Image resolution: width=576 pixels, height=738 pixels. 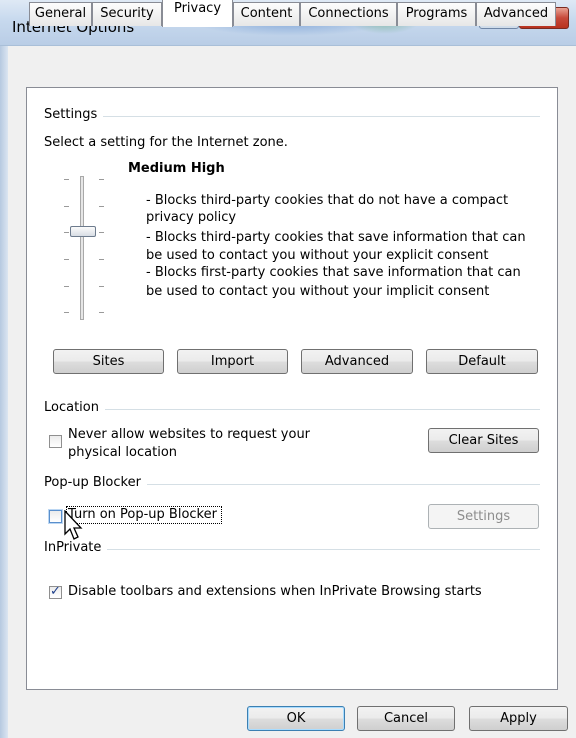 I want to click on tab-label: Content, so click(x=266, y=13).